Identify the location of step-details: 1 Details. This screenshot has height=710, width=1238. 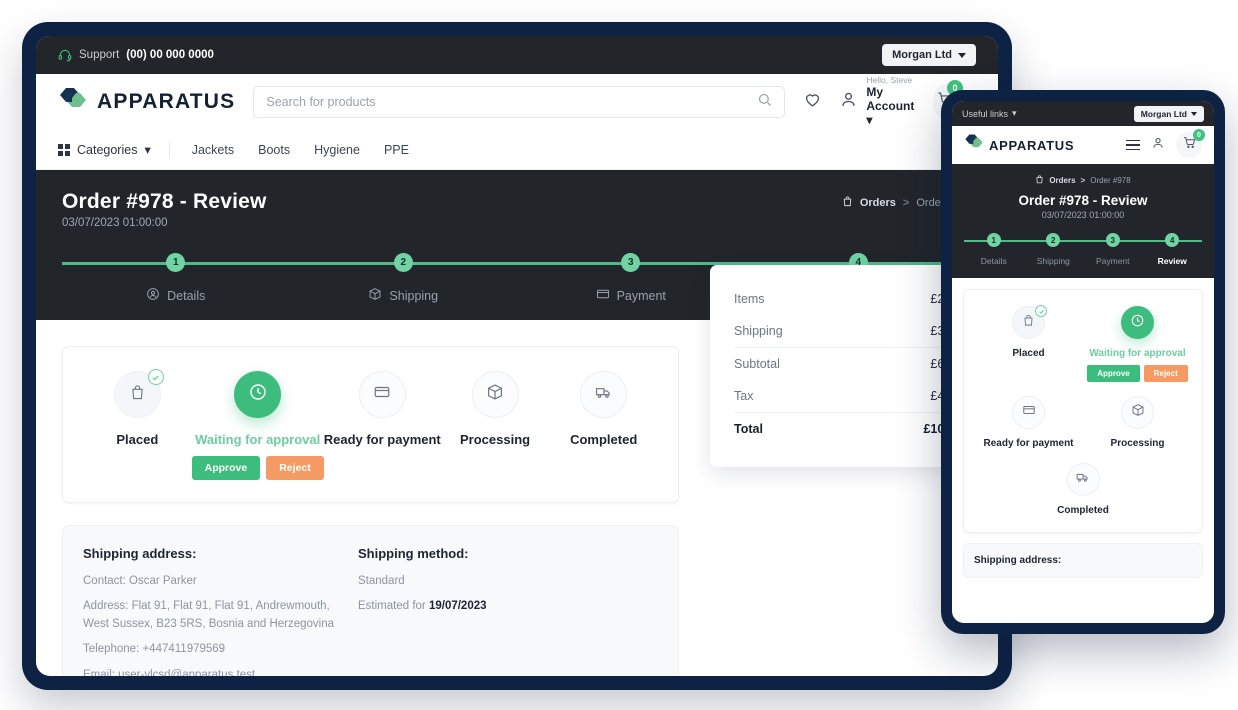
(176, 278).